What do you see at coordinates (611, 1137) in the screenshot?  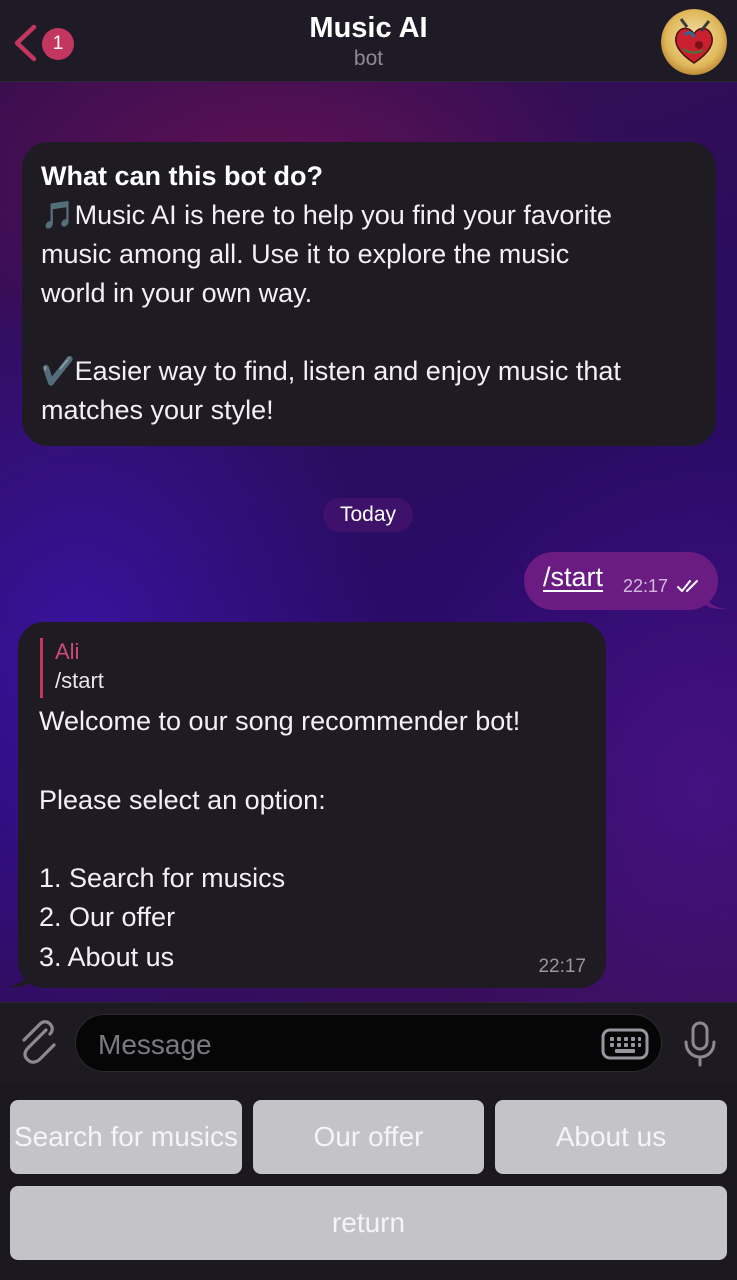 I see `about-us-button: About us` at bounding box center [611, 1137].